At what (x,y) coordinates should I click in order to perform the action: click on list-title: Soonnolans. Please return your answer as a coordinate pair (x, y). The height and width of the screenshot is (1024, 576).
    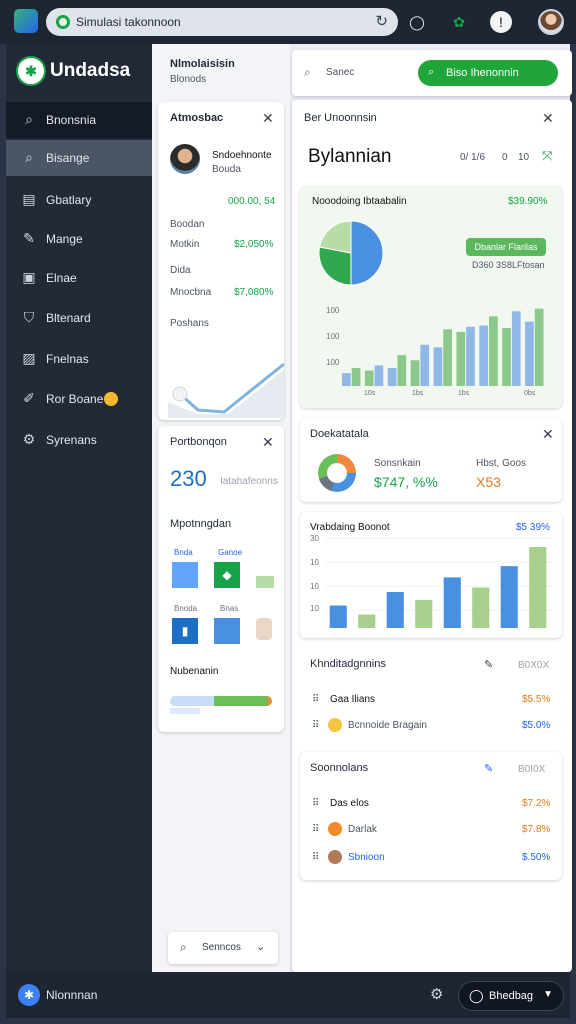
    Looking at the image, I should click on (339, 768).